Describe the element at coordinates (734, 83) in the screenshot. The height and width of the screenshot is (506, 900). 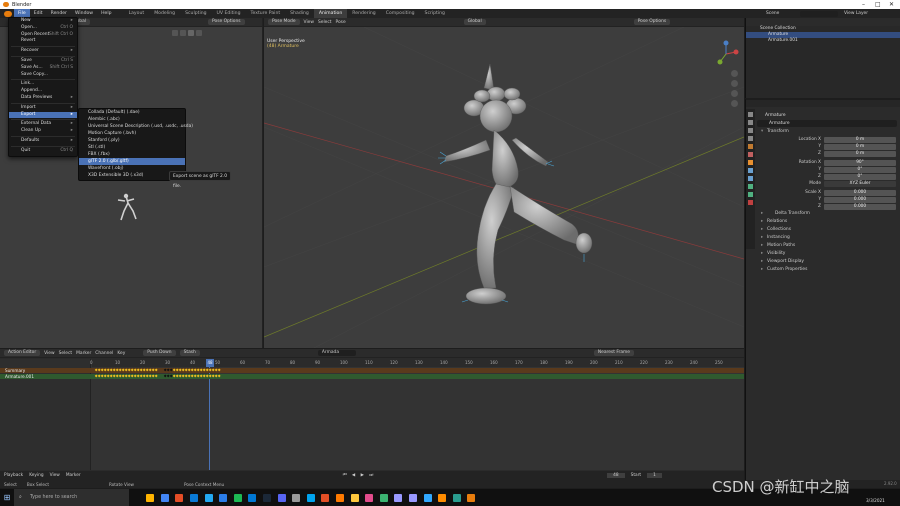
I see `pan-hand-icon` at that location.